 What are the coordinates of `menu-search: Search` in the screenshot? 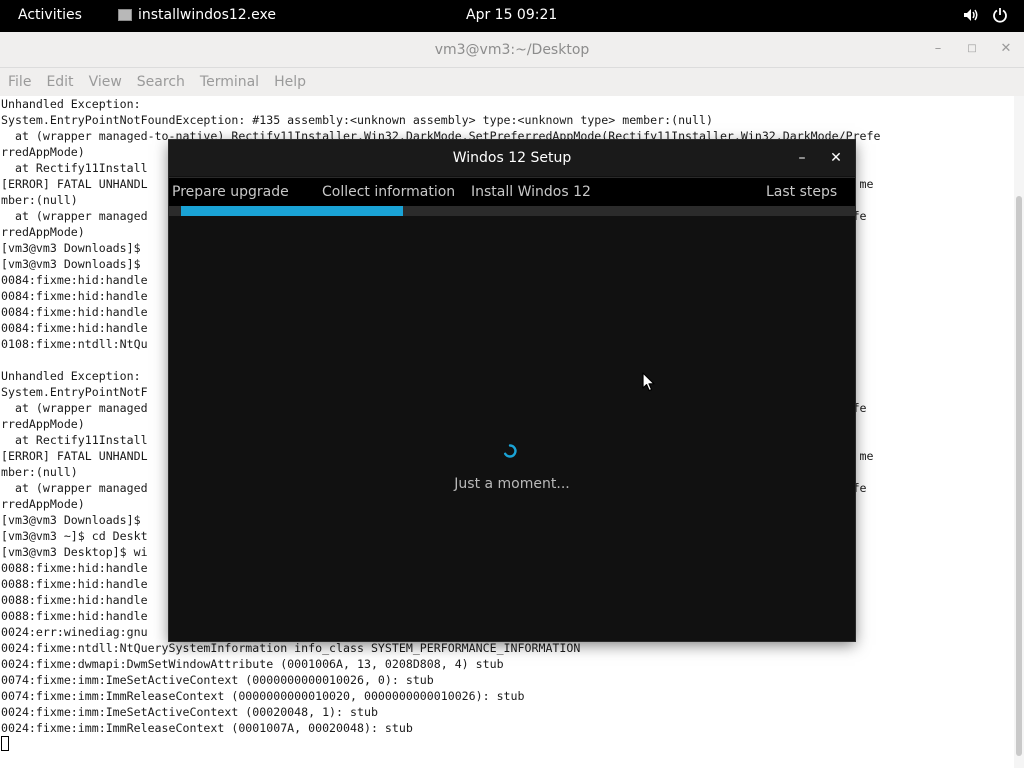 It's located at (161, 82).